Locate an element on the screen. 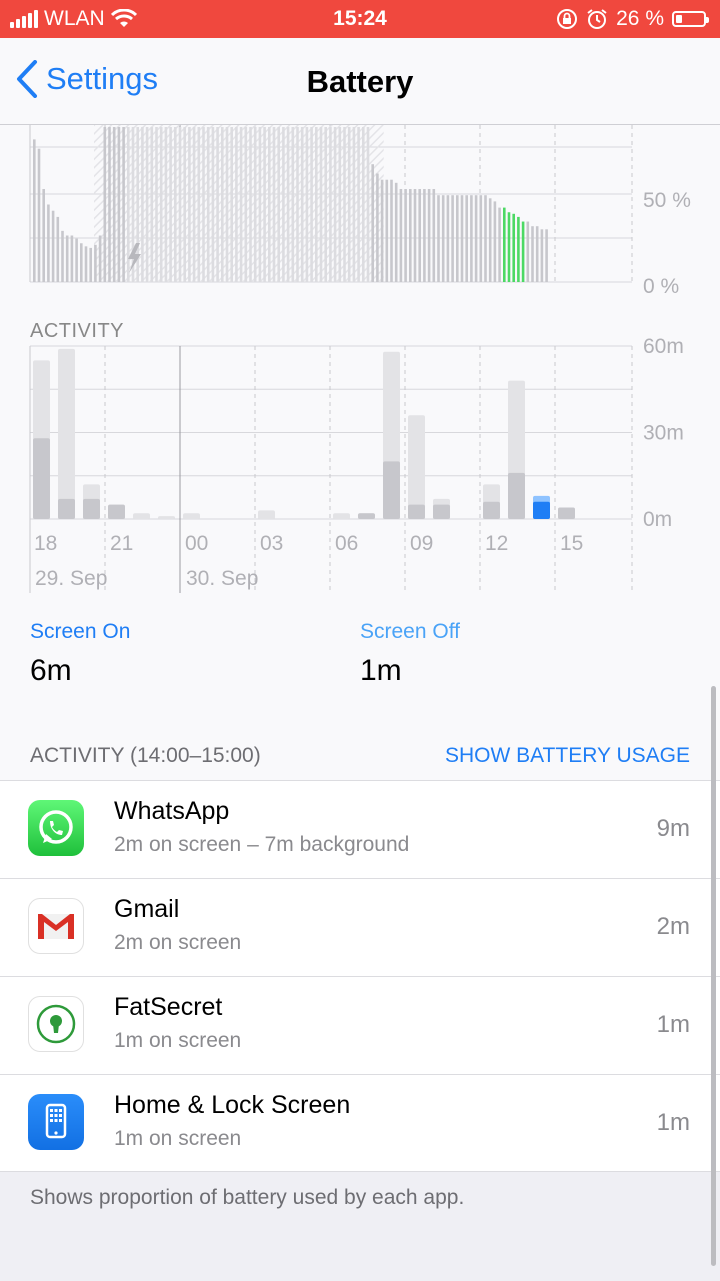  app-usage-time: 1m is located at coordinates (673, 1024).